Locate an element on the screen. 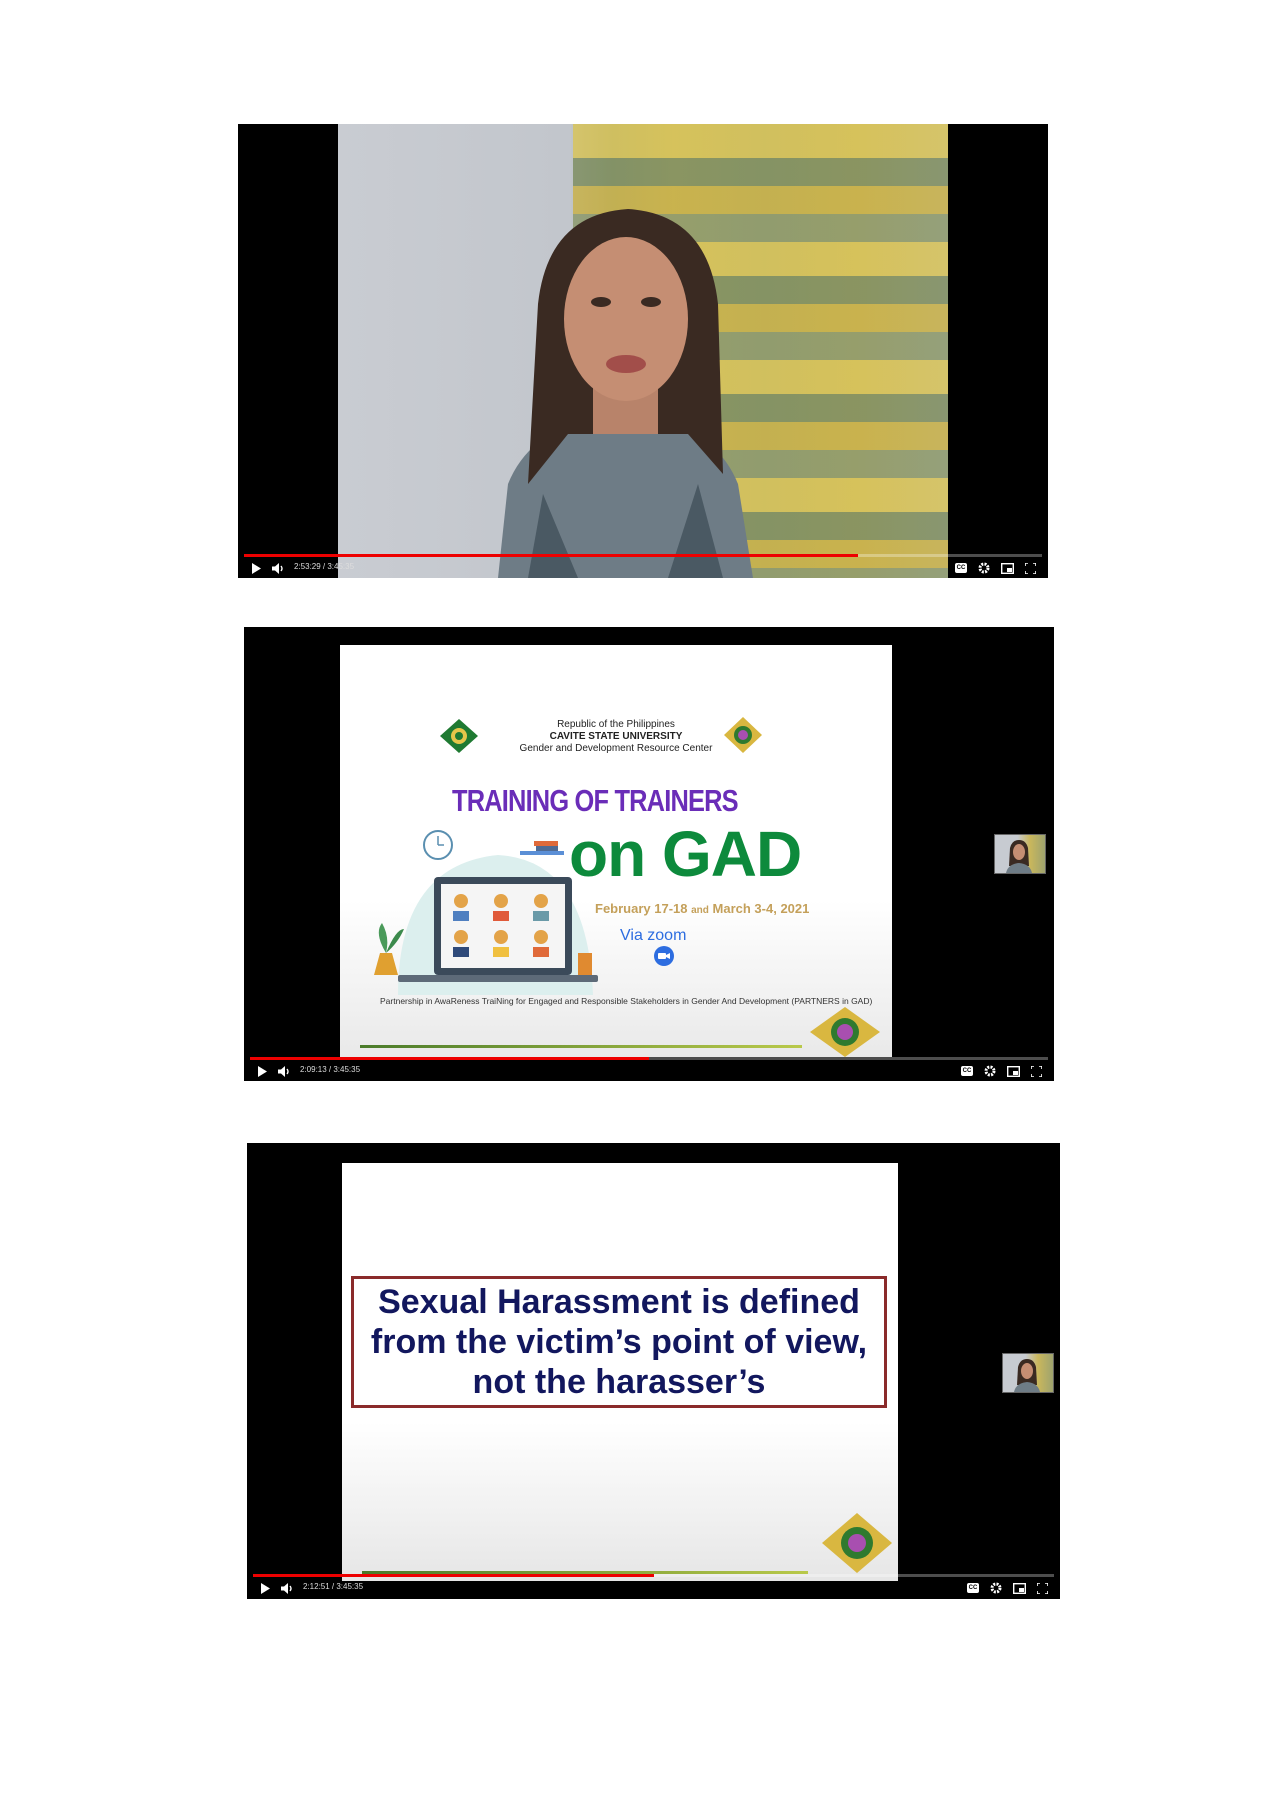 The height and width of the screenshot is (1800, 1272). speaker-image is located at coordinates (625, 393).